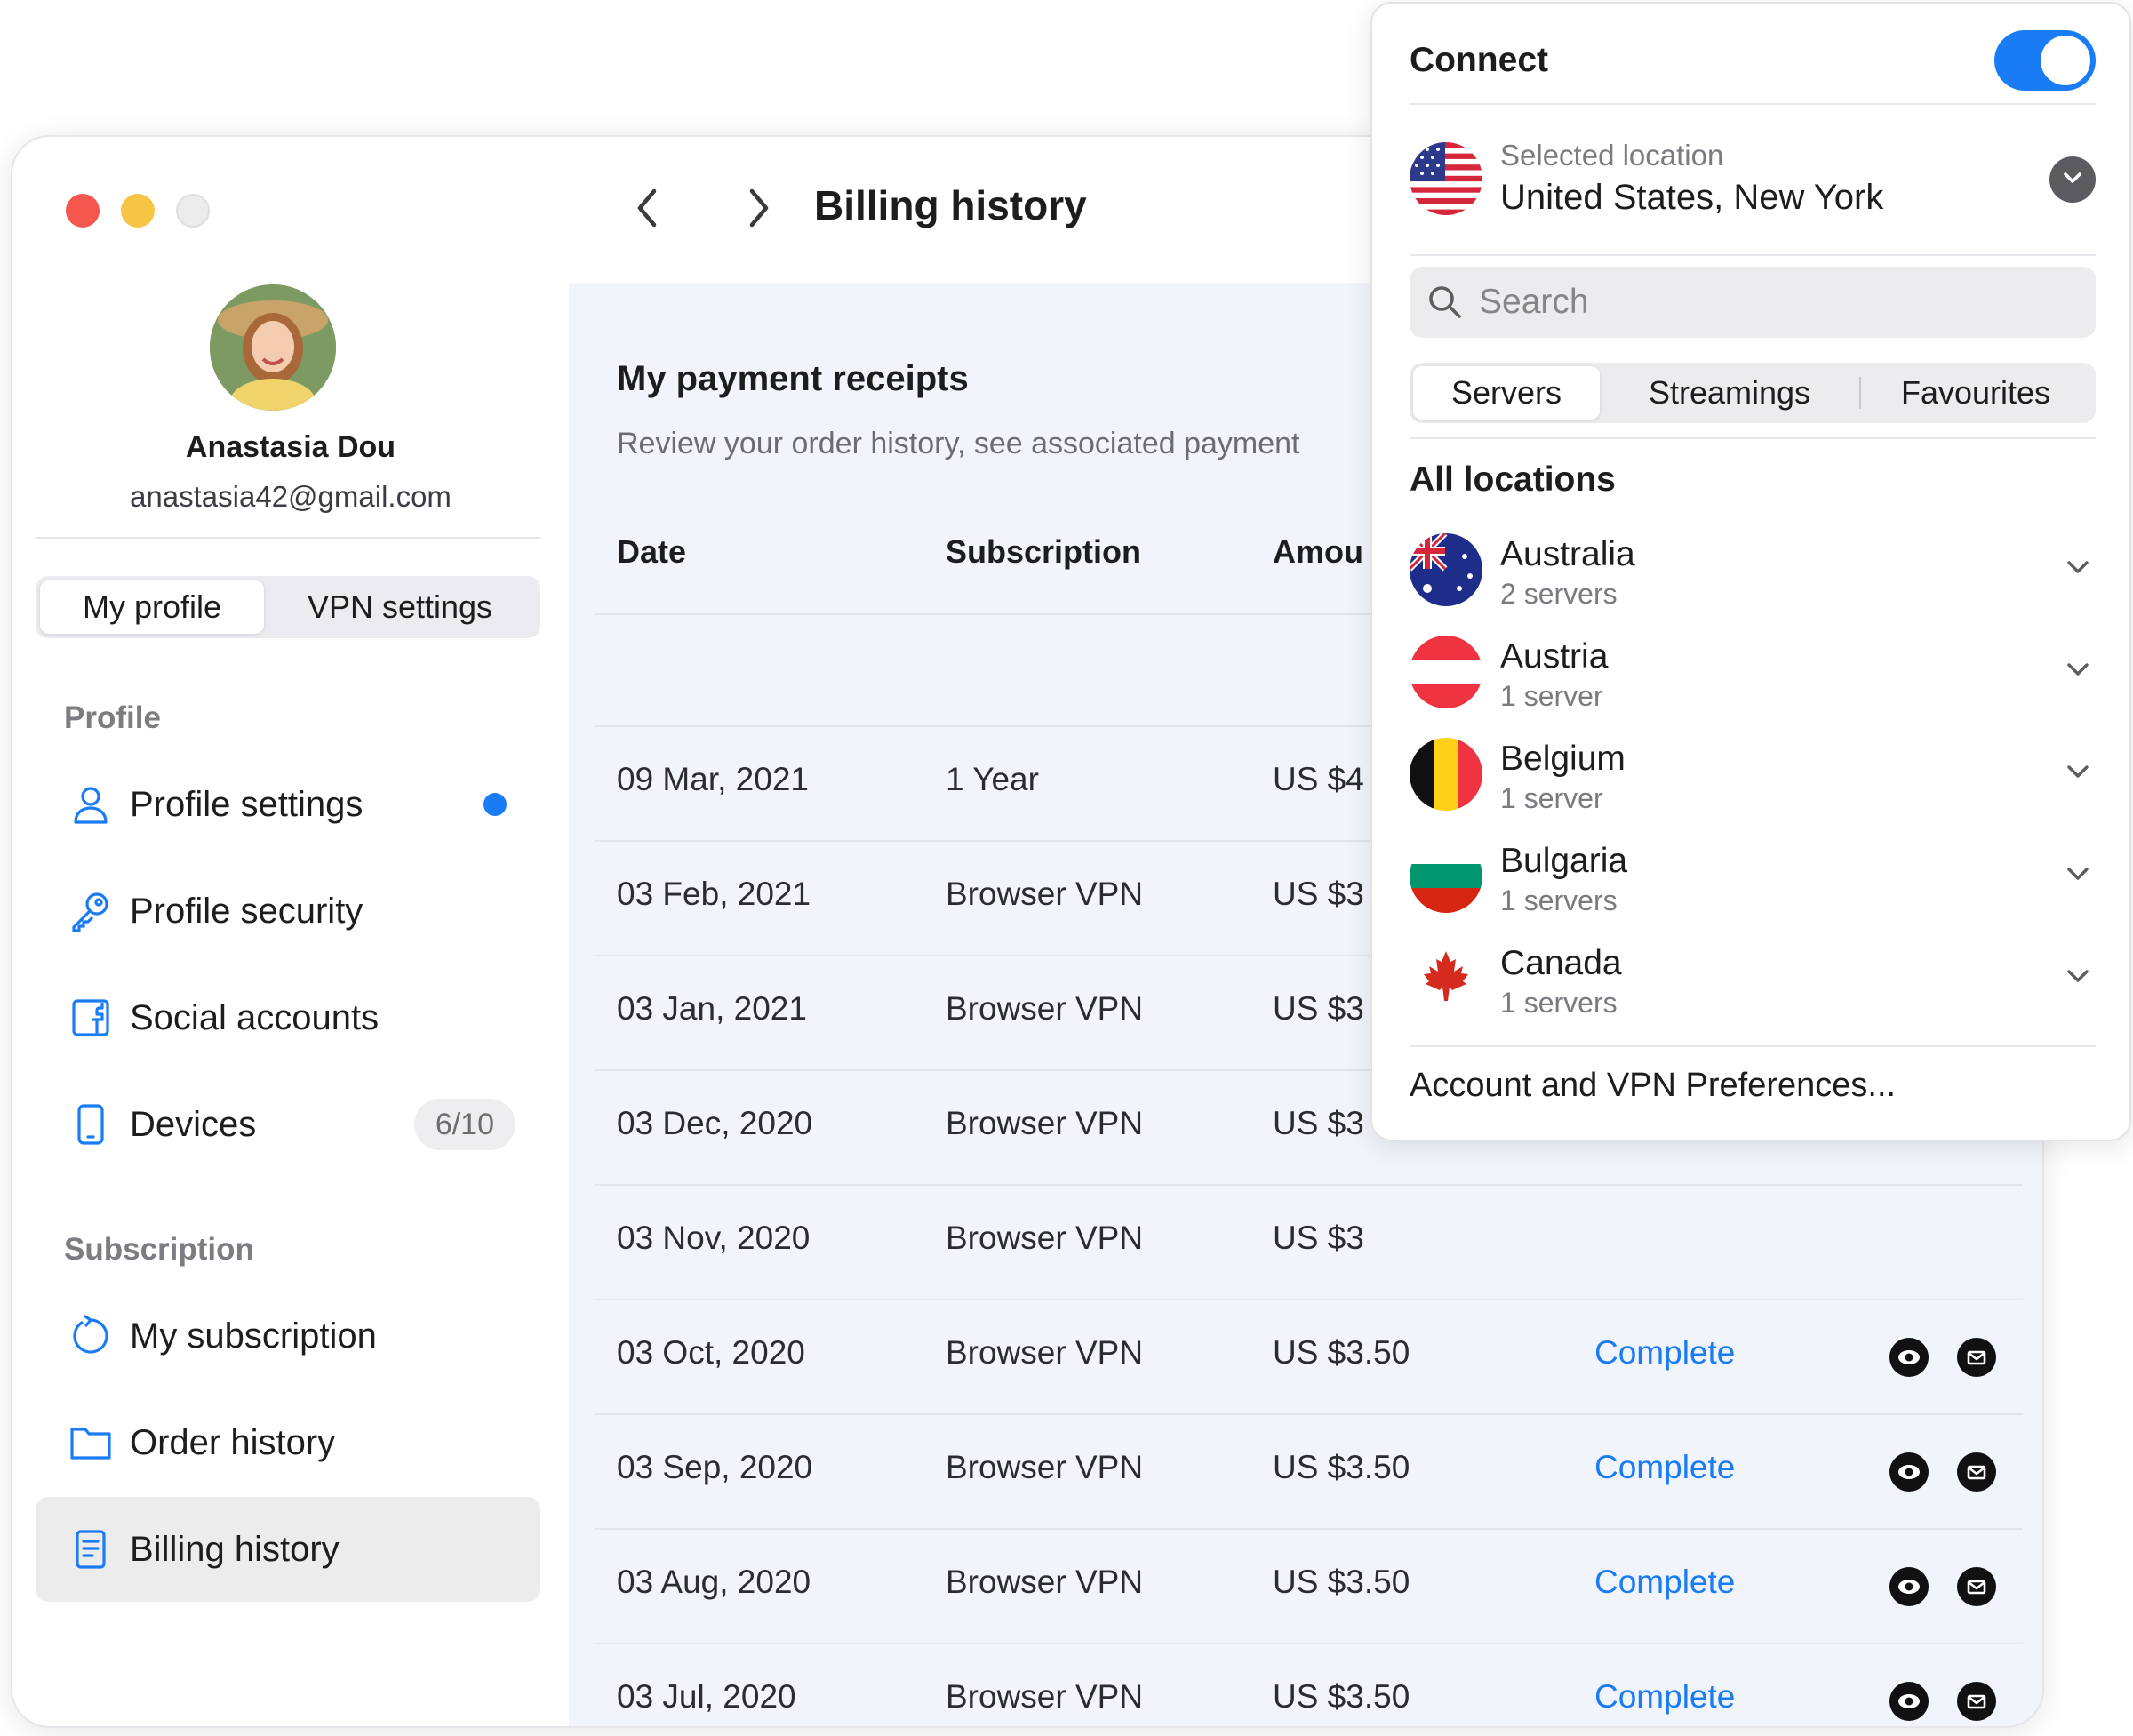  Describe the element at coordinates (1753, 582) in the screenshot. I see `location-item-australia: Australia 2 servers` at that location.